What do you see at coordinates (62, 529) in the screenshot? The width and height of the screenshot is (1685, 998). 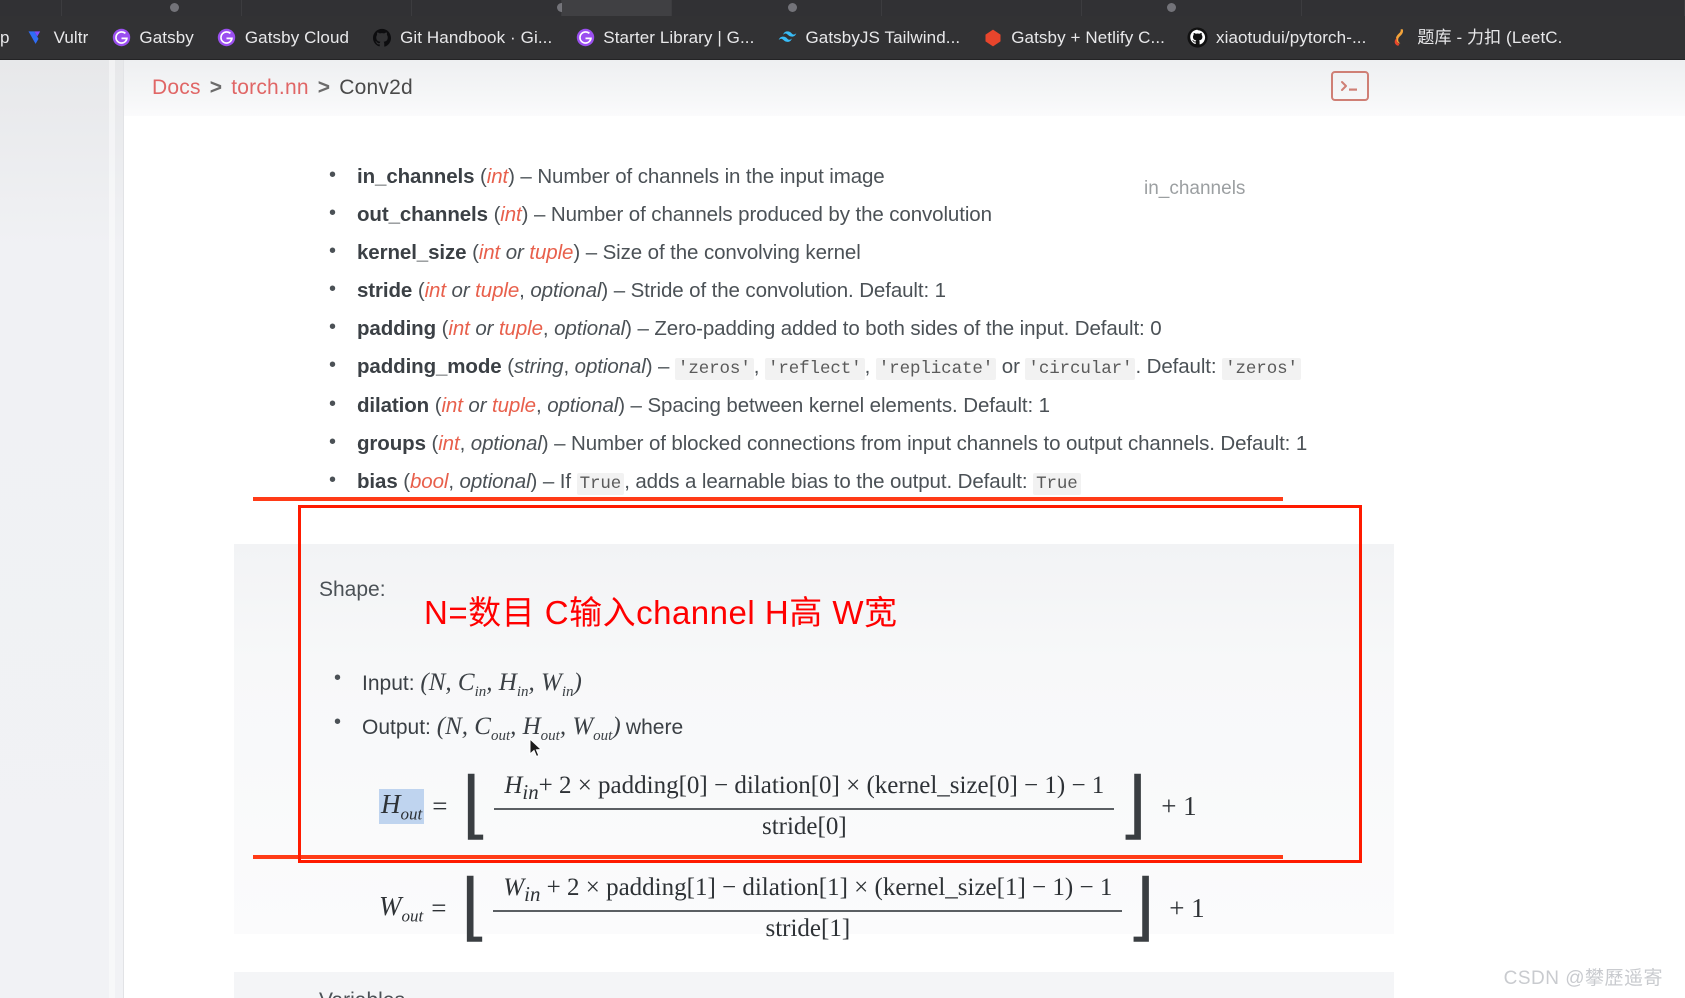 I see `docs-sidebar` at bounding box center [62, 529].